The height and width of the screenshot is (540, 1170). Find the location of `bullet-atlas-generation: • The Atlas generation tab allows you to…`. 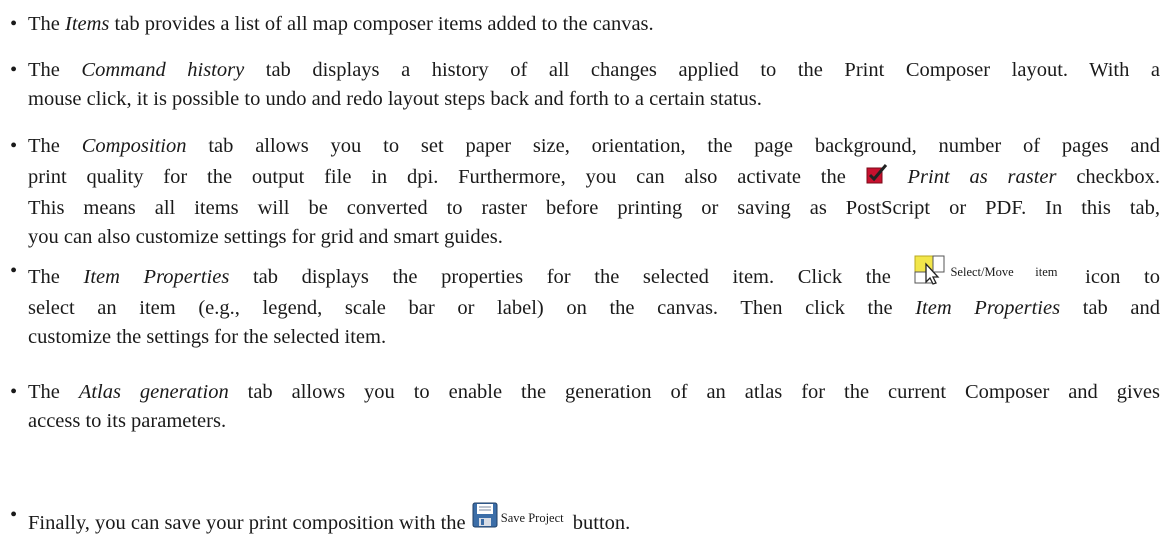

bullet-atlas-generation: • The Atlas generation tab allows you to… is located at coordinates (585, 407).